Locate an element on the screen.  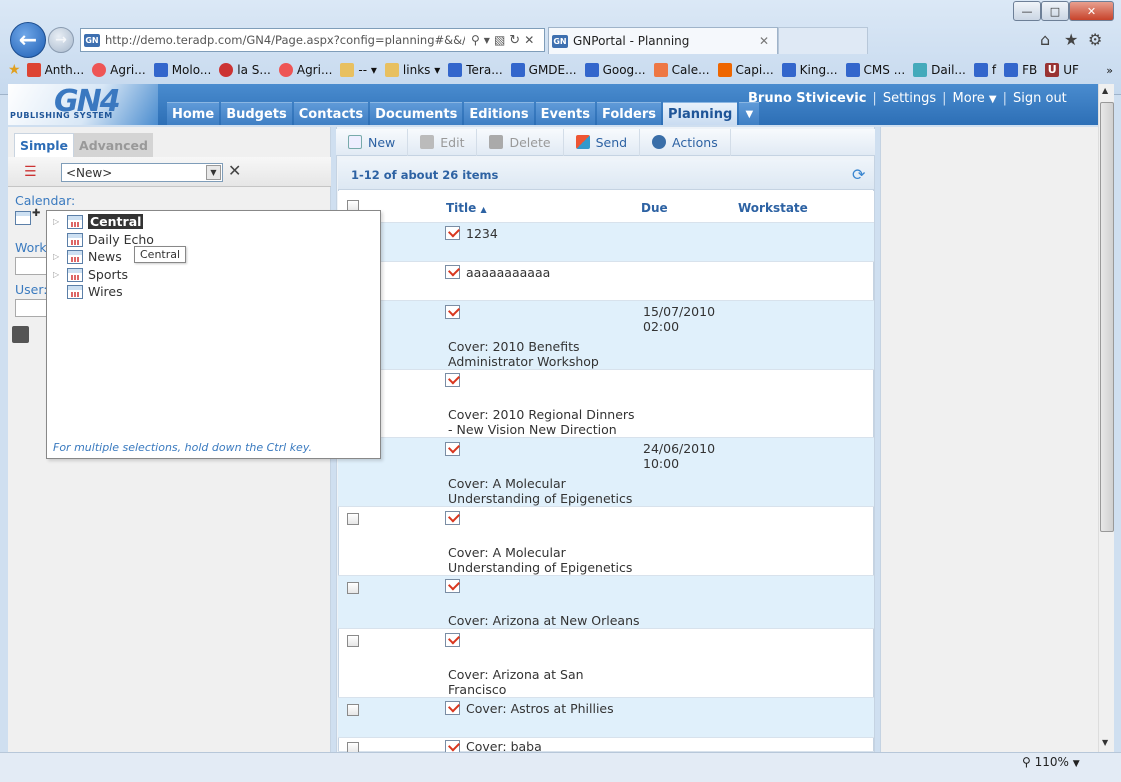
tree-item-daily-echo: Daily Echo is located at coordinates (103, 239).